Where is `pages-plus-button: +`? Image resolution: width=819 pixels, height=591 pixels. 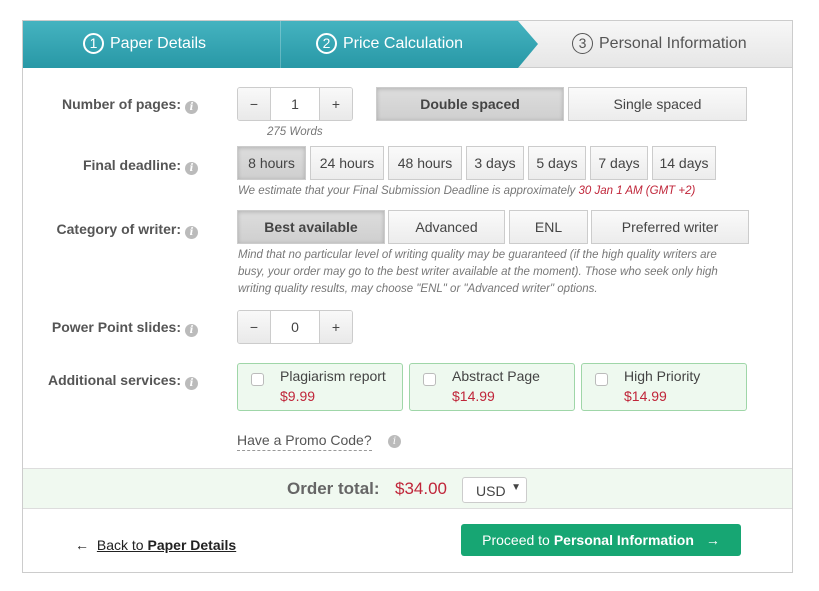
pages-plus-button: + is located at coordinates (336, 104).